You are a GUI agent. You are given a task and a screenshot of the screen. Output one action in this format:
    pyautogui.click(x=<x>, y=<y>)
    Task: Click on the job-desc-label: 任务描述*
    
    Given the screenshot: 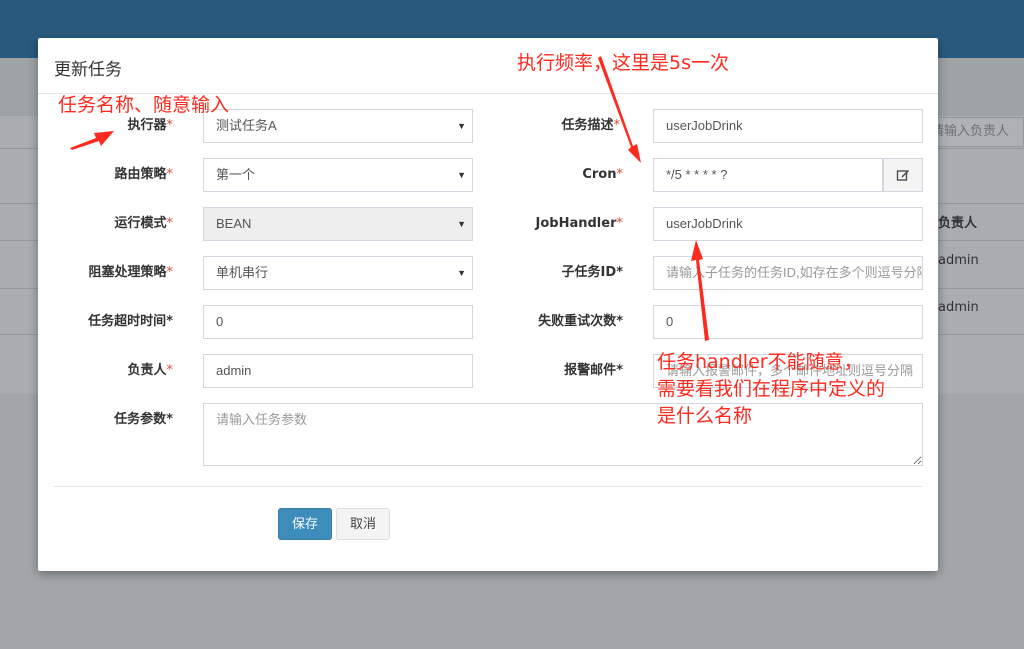 What is the action you would take?
    pyautogui.click(x=590, y=125)
    